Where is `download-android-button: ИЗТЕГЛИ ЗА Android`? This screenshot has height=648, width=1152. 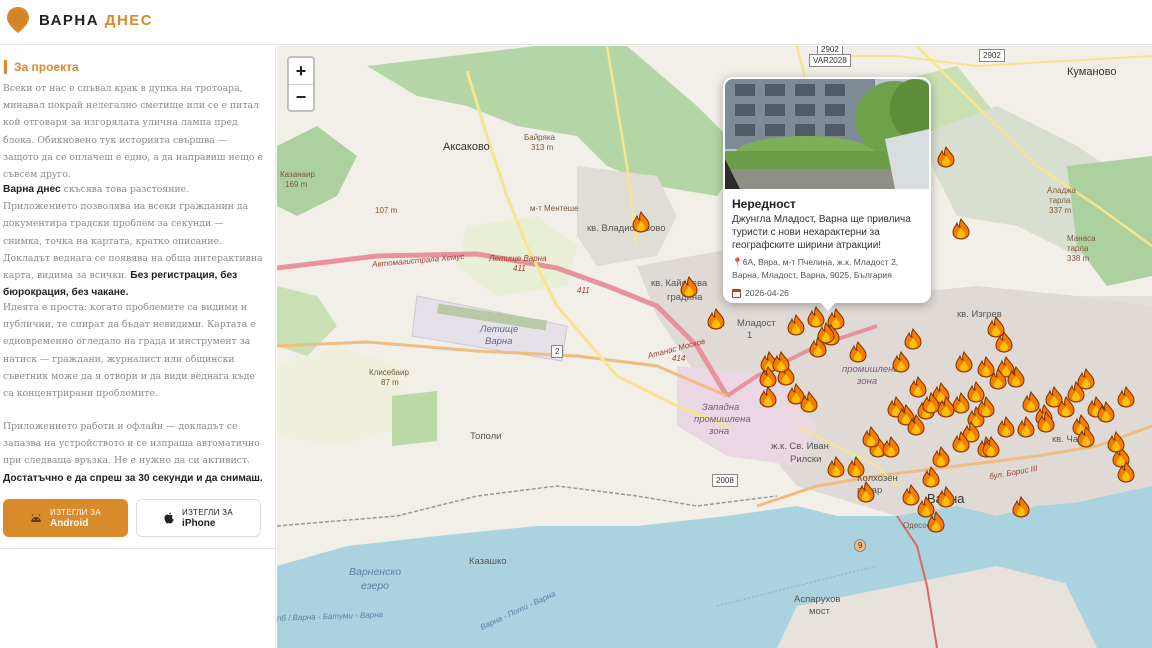 download-android-button: ИЗТЕГЛИ ЗА Android is located at coordinates (65, 518).